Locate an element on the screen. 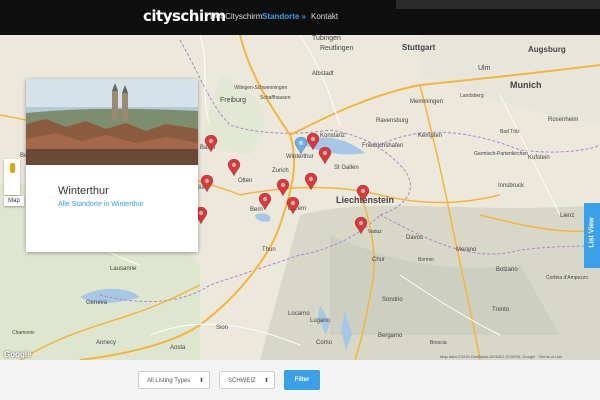  place-label: Aosta is located at coordinates (178, 348).